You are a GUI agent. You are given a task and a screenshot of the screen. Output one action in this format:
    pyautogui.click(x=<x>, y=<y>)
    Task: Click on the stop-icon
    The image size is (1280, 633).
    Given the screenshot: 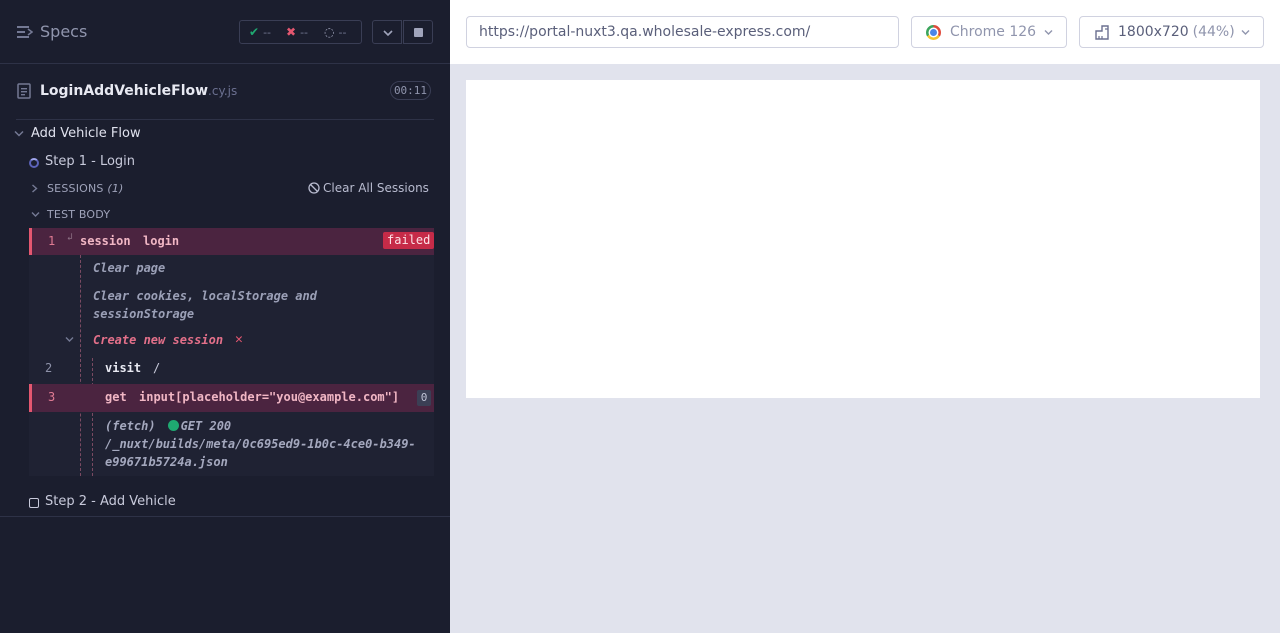 What is the action you would take?
    pyautogui.click(x=418, y=32)
    